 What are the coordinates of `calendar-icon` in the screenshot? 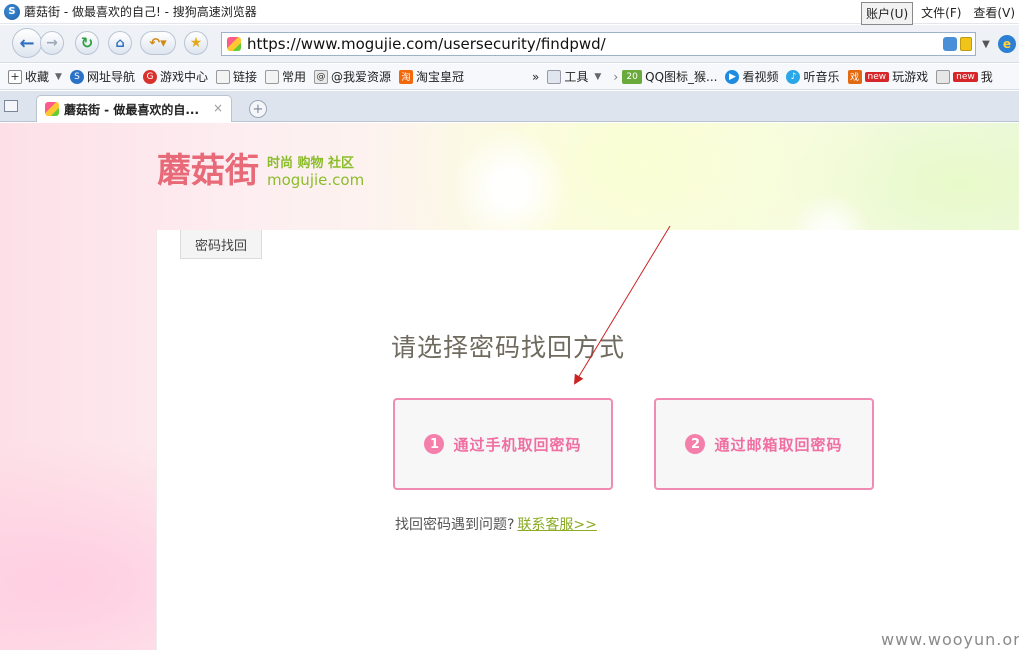 It's located at (943, 76).